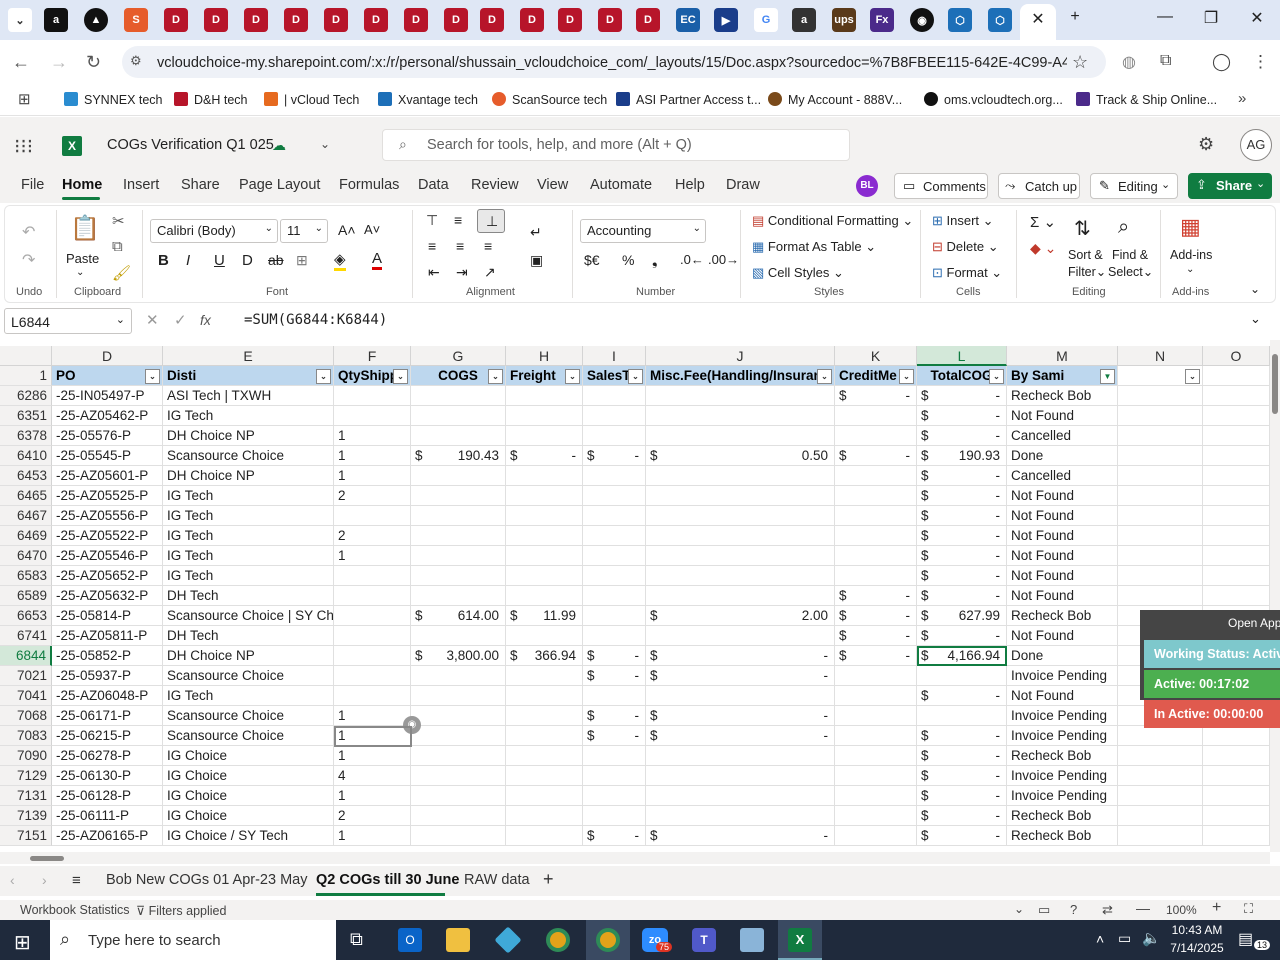 The image size is (1280, 960). What do you see at coordinates (490, 272) in the screenshot?
I see `orientation-icon: ↗` at bounding box center [490, 272].